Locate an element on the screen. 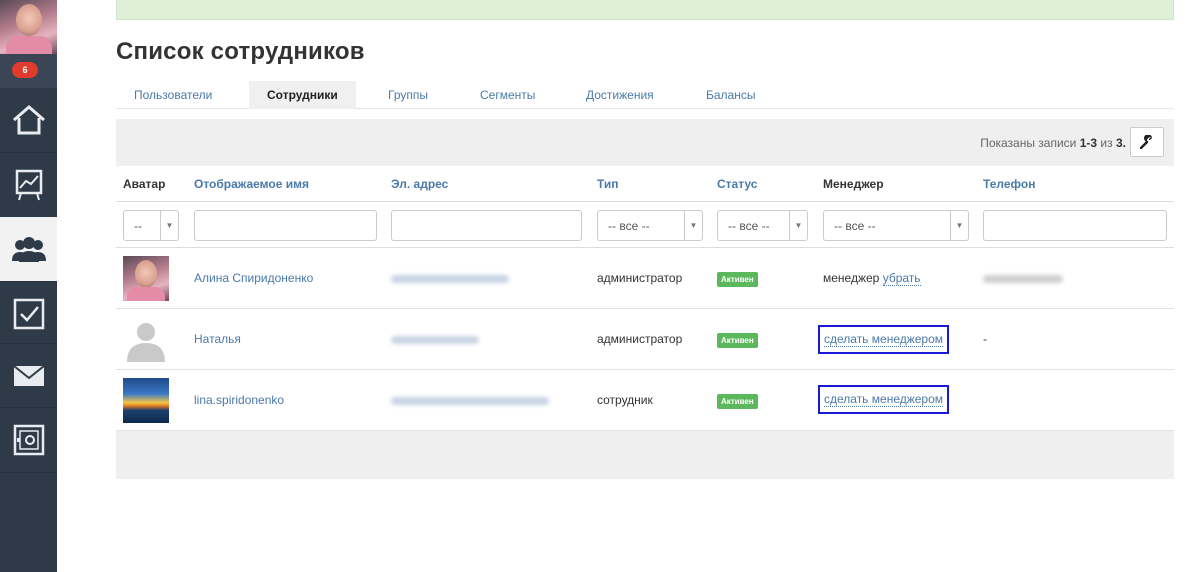 The height and width of the screenshot is (572, 1200). remove-manager-link: убрать is located at coordinates (901, 278).